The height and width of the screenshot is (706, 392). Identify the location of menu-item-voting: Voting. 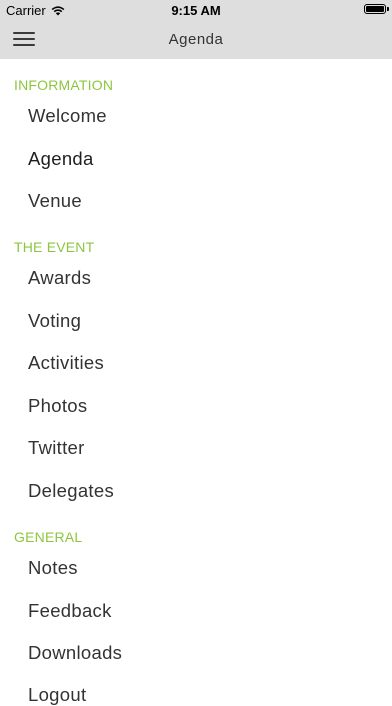
(54, 321).